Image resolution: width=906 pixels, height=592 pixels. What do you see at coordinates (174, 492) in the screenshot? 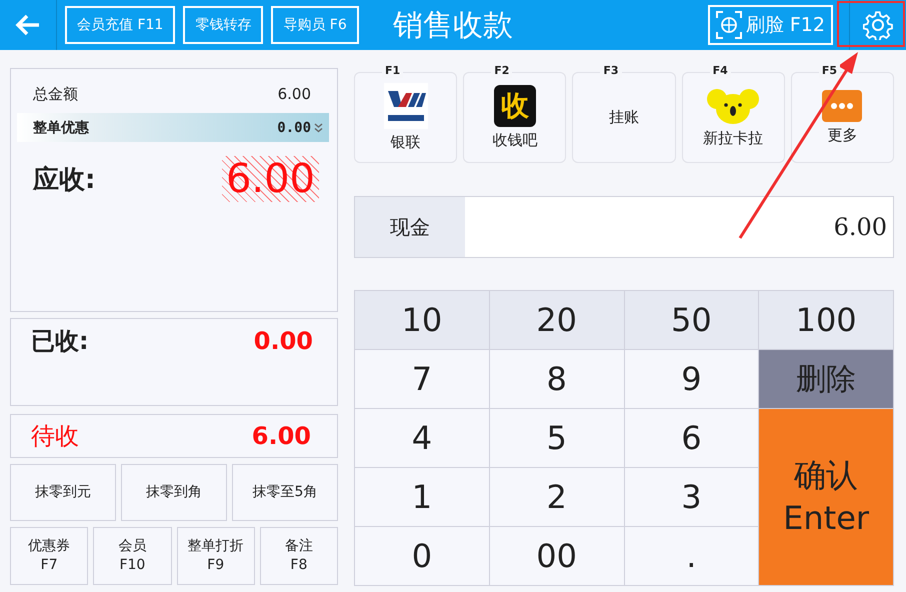
I see `rounding-button: 抹零到角` at bounding box center [174, 492].